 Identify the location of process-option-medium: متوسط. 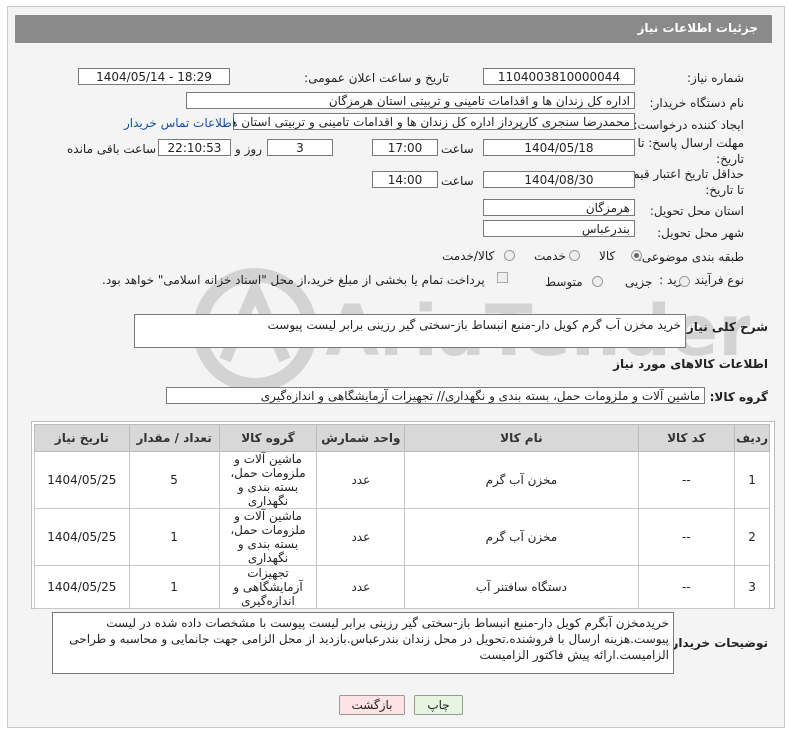
(564, 282).